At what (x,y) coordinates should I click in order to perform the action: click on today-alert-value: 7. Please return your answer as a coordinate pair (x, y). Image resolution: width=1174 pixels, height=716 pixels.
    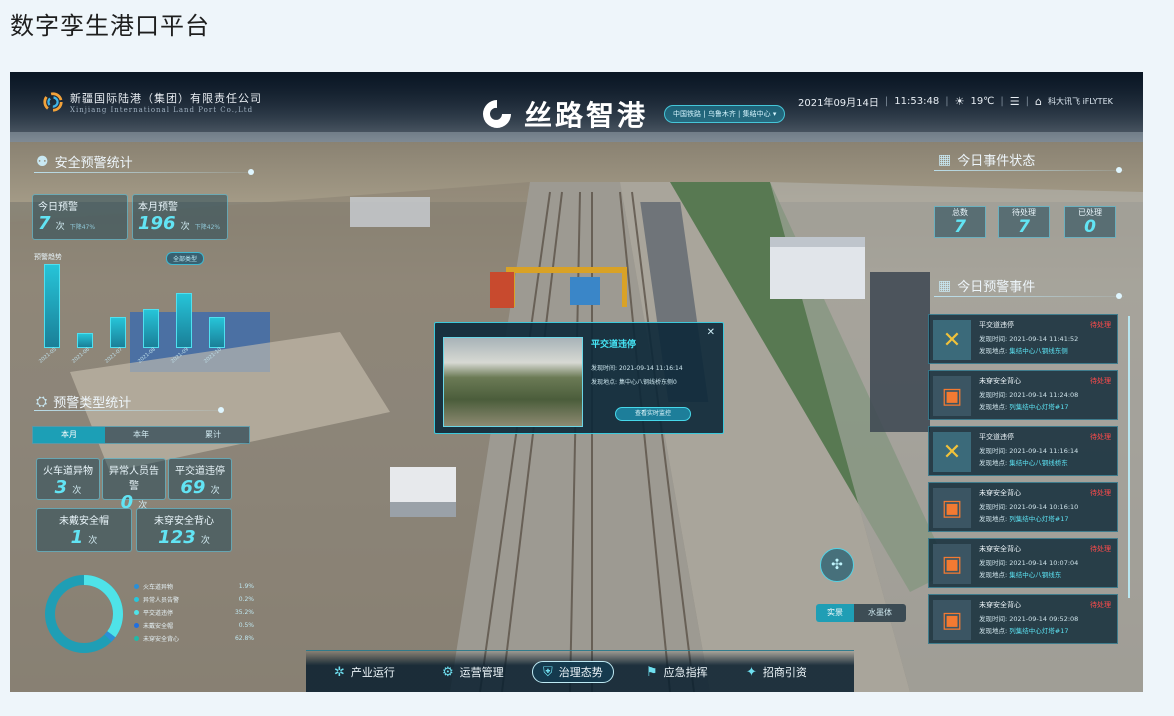
    Looking at the image, I should click on (44, 223).